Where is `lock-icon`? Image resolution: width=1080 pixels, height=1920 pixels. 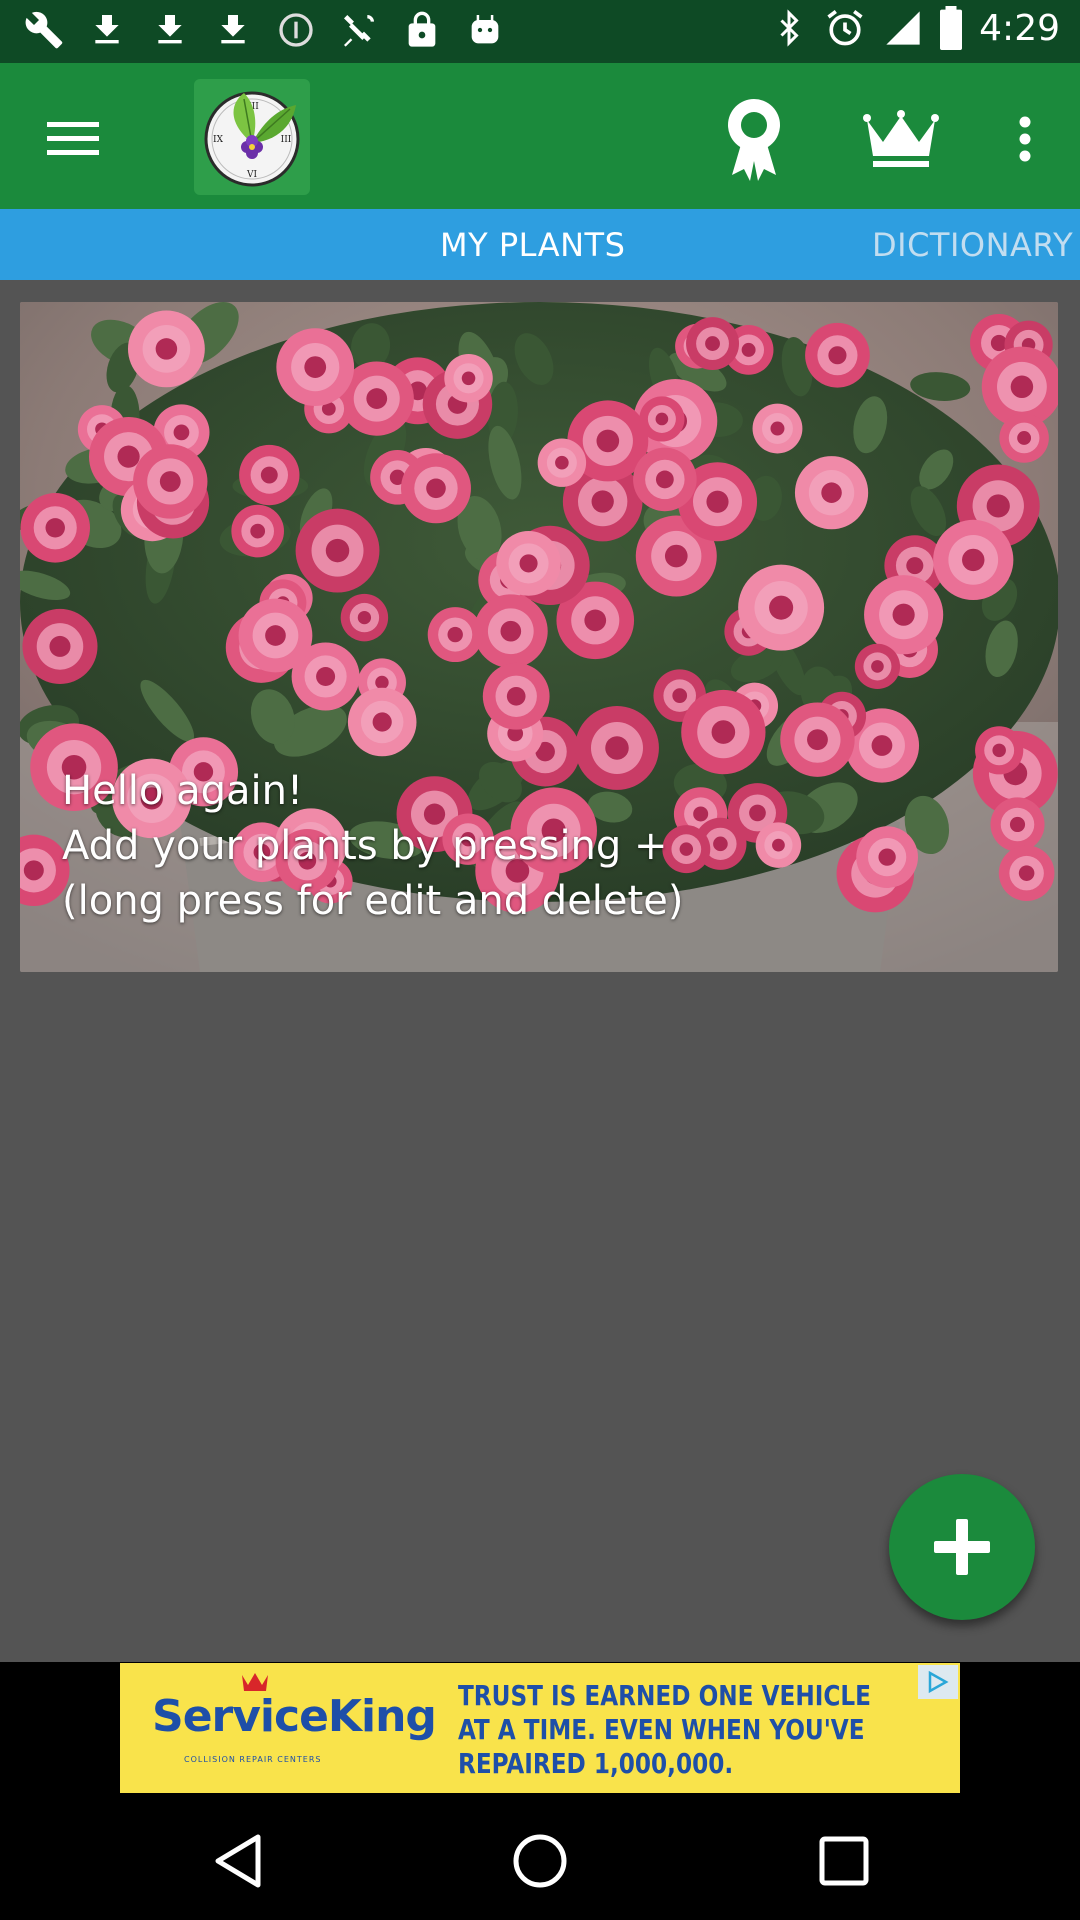
lock-icon is located at coordinates (422, 30).